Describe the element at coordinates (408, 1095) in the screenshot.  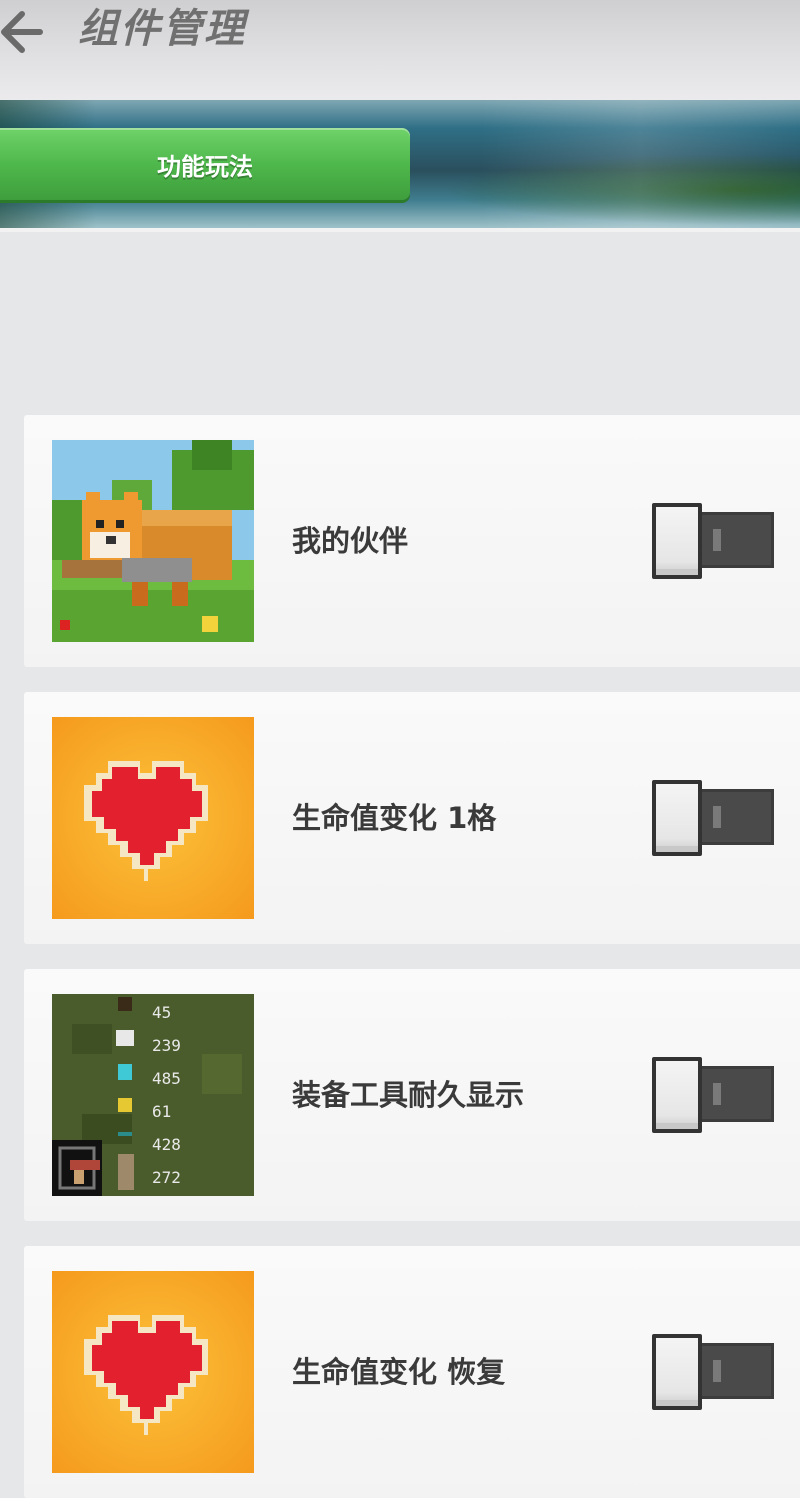
I see `component-label: 装备工具耐久显示` at that location.